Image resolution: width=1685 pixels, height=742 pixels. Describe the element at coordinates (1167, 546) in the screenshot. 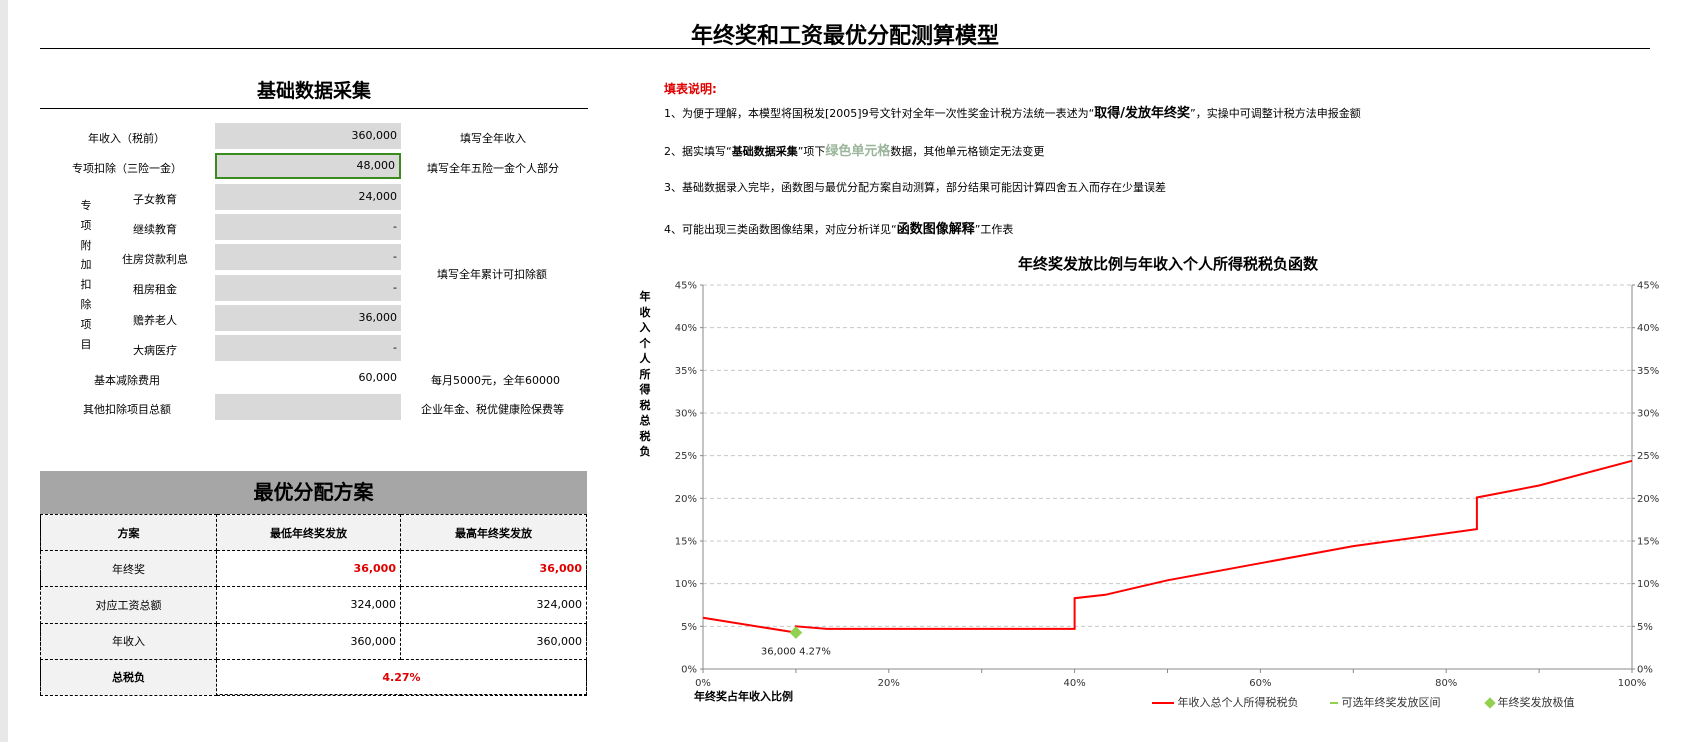

I see `series-line-tax-burden` at that location.